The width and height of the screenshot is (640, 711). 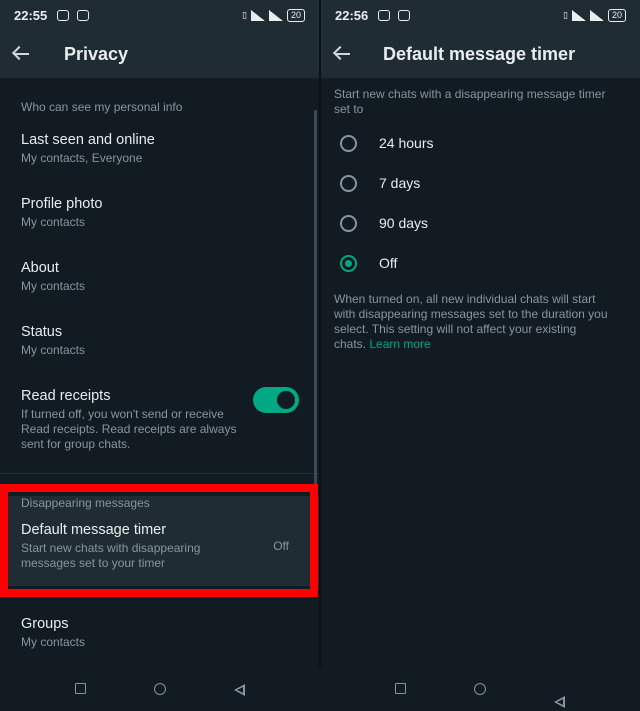 I want to click on toggle-knob, so click(x=286, y=400).